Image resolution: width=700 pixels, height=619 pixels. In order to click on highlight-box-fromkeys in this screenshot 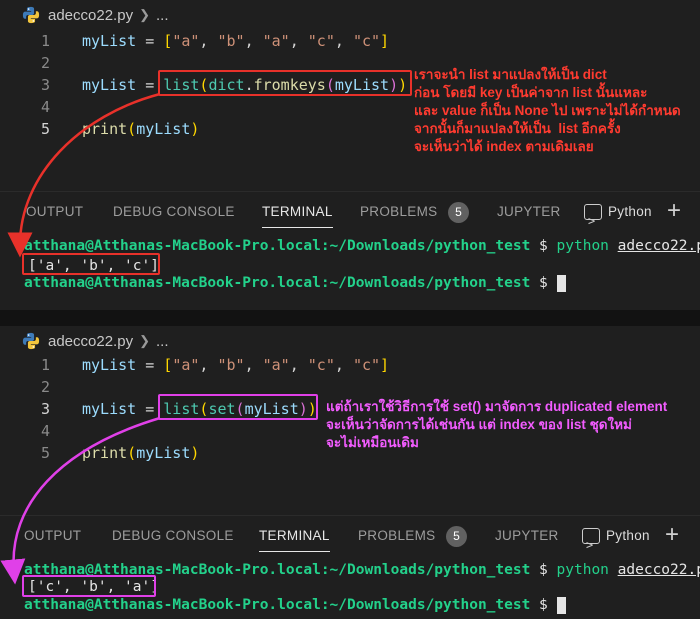, I will do `click(285, 83)`.